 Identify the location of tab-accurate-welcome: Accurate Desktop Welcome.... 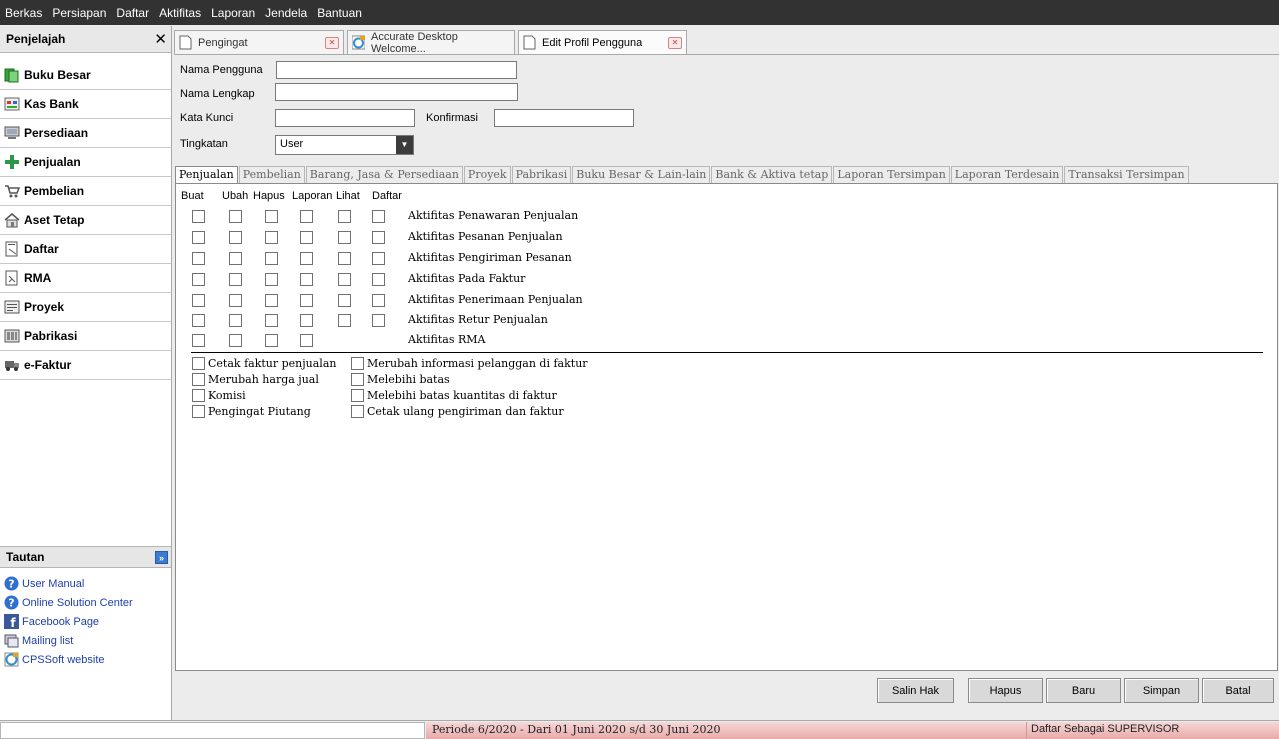
(431, 42).